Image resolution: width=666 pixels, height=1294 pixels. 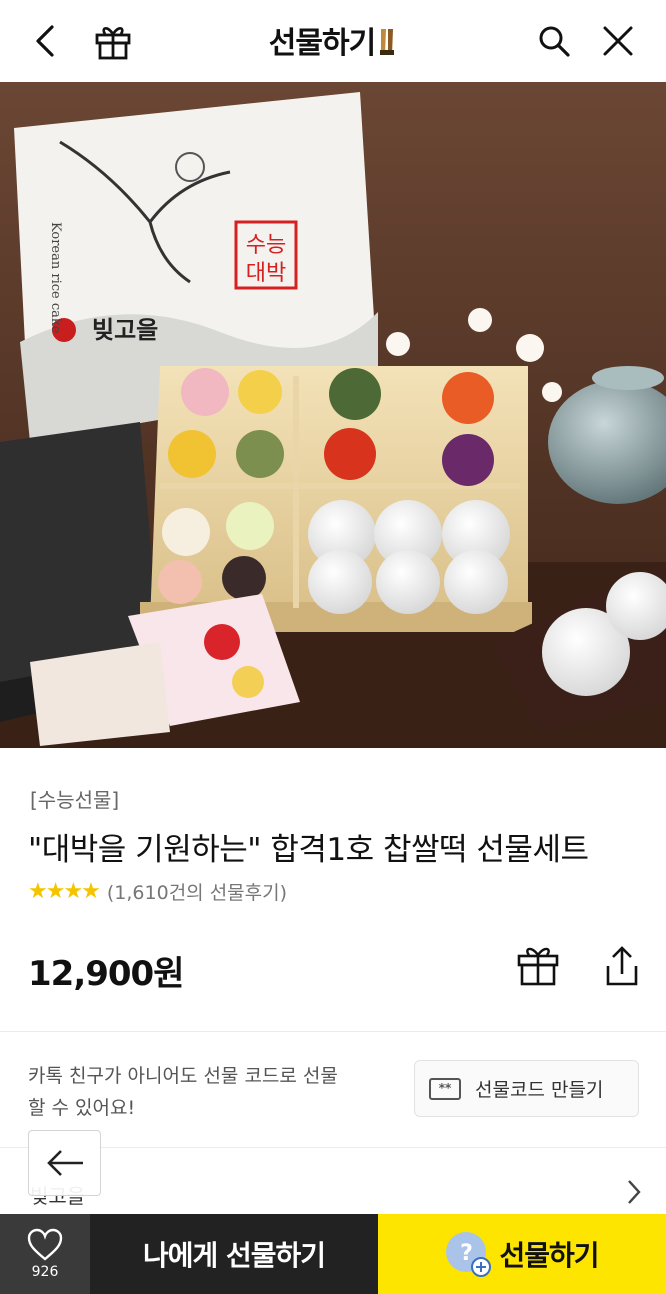 I want to click on bottom-action-bar: 926 나에게 선물하기 ? 선물하기, so click(x=333, y=1254).